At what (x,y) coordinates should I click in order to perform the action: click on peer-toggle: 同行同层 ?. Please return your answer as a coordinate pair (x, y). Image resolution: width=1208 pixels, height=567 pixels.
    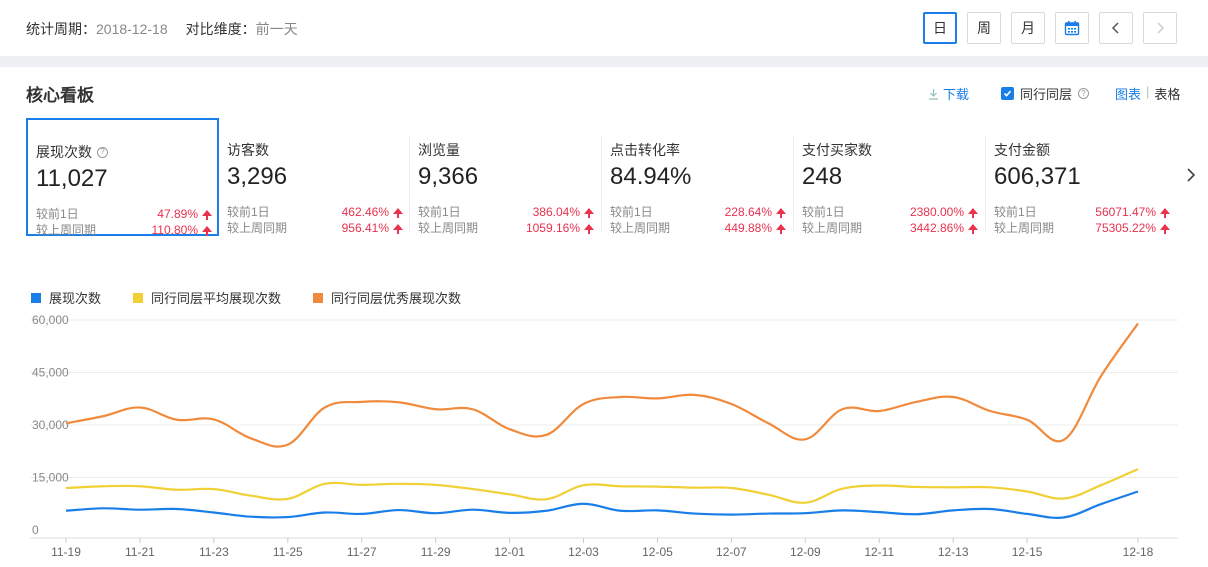
    Looking at the image, I should click on (1045, 93).